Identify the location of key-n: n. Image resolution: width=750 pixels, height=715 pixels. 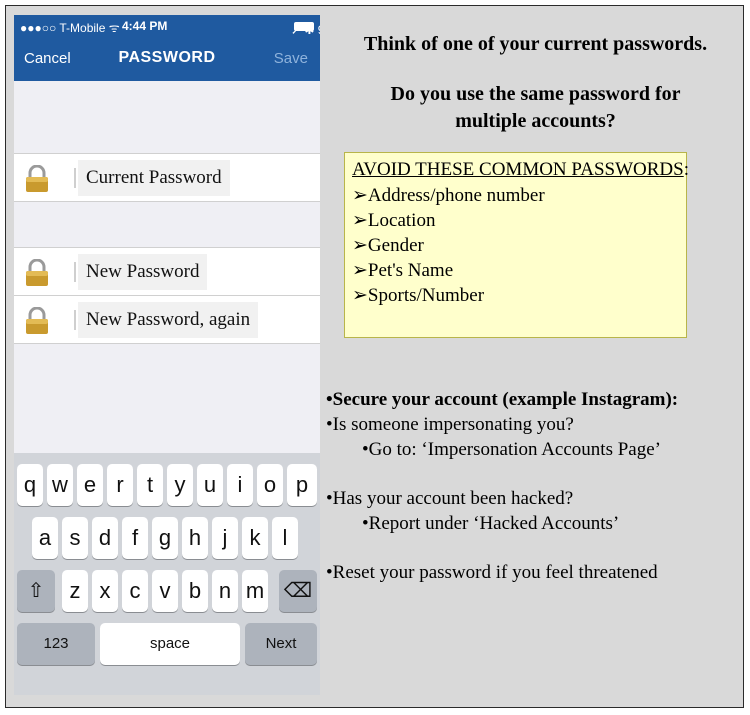
(225, 591).